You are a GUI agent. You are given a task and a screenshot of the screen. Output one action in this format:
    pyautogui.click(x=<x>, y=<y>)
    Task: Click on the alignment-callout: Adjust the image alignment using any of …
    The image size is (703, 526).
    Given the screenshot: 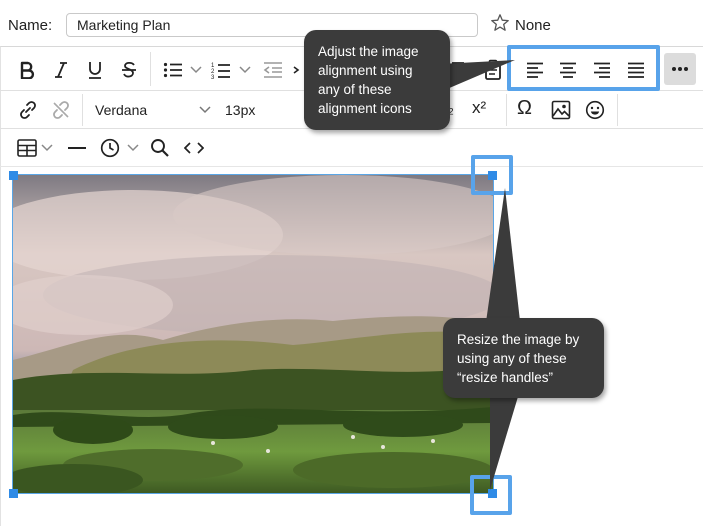 What is the action you would take?
    pyautogui.click(x=377, y=80)
    